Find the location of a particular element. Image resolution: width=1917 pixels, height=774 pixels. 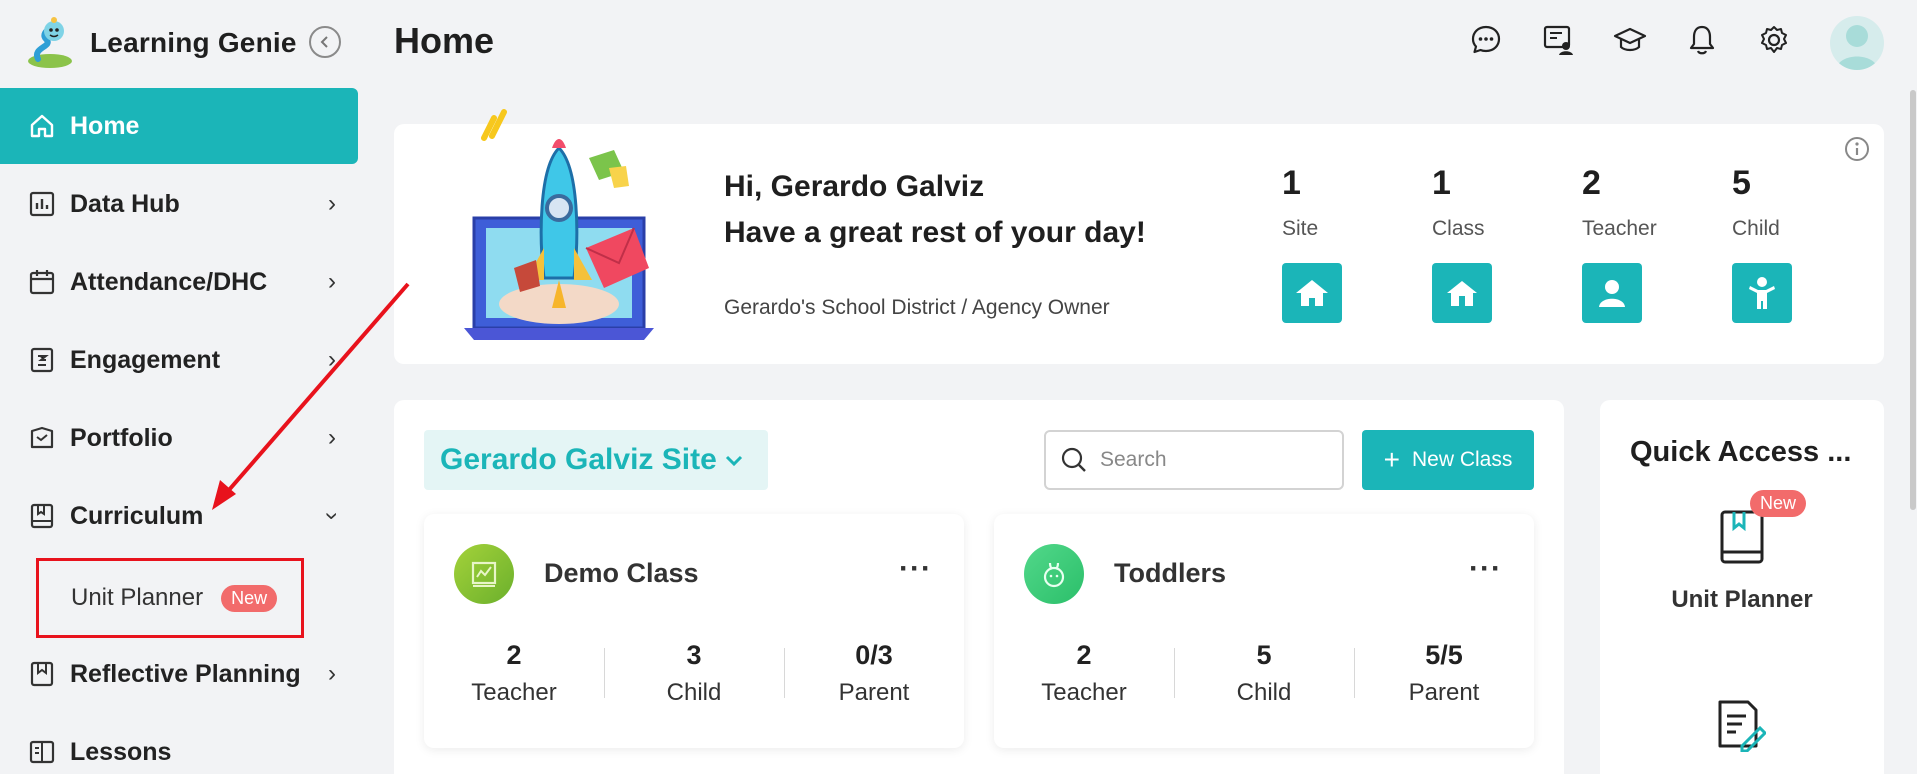

sidebar-item-data-hub: Data Hub › is located at coordinates (179, 204).